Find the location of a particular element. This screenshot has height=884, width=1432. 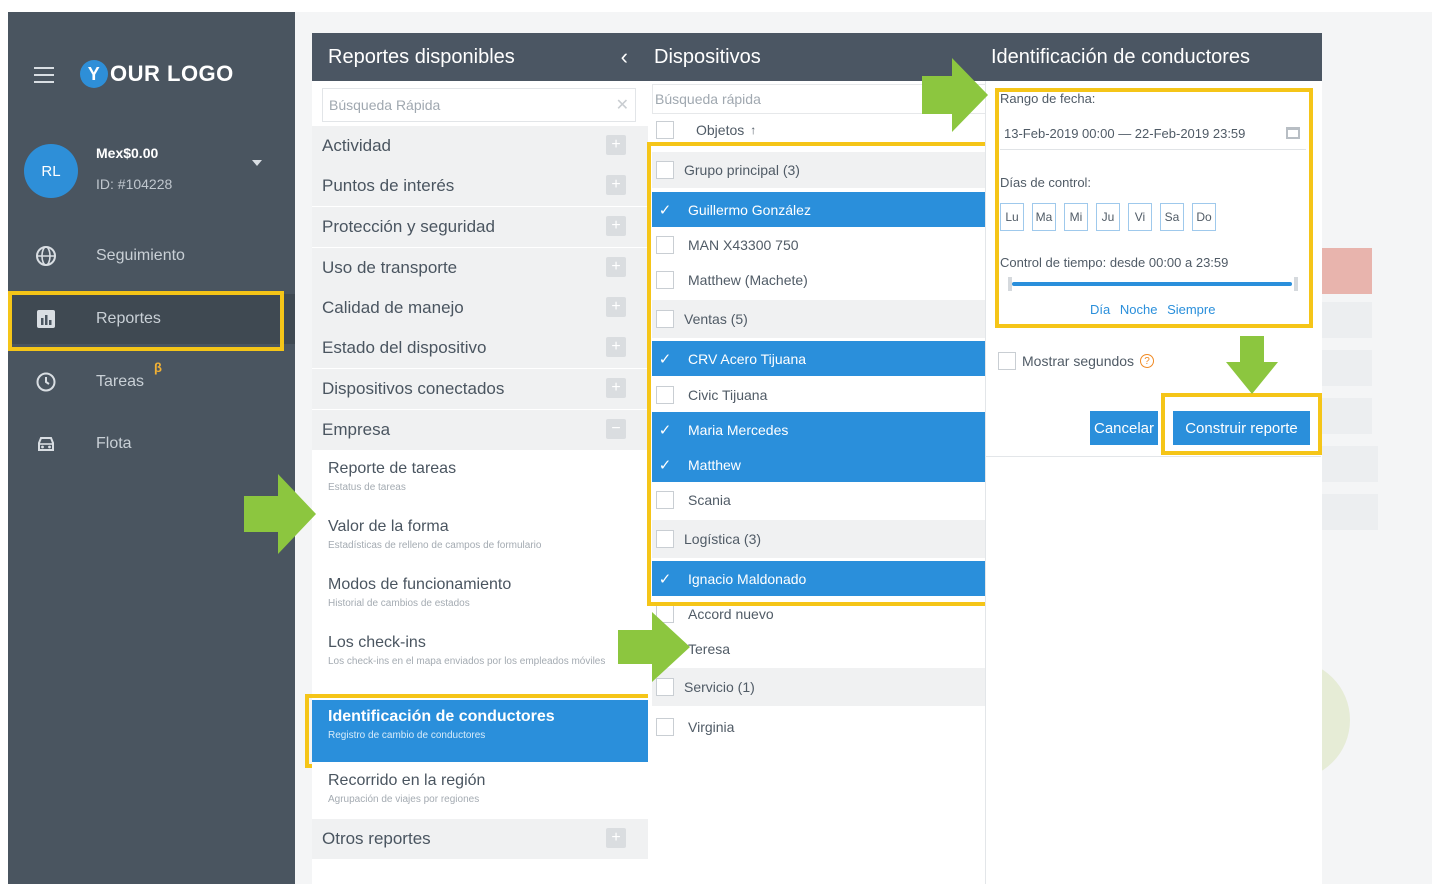

category-label: Empresa is located at coordinates (356, 429).